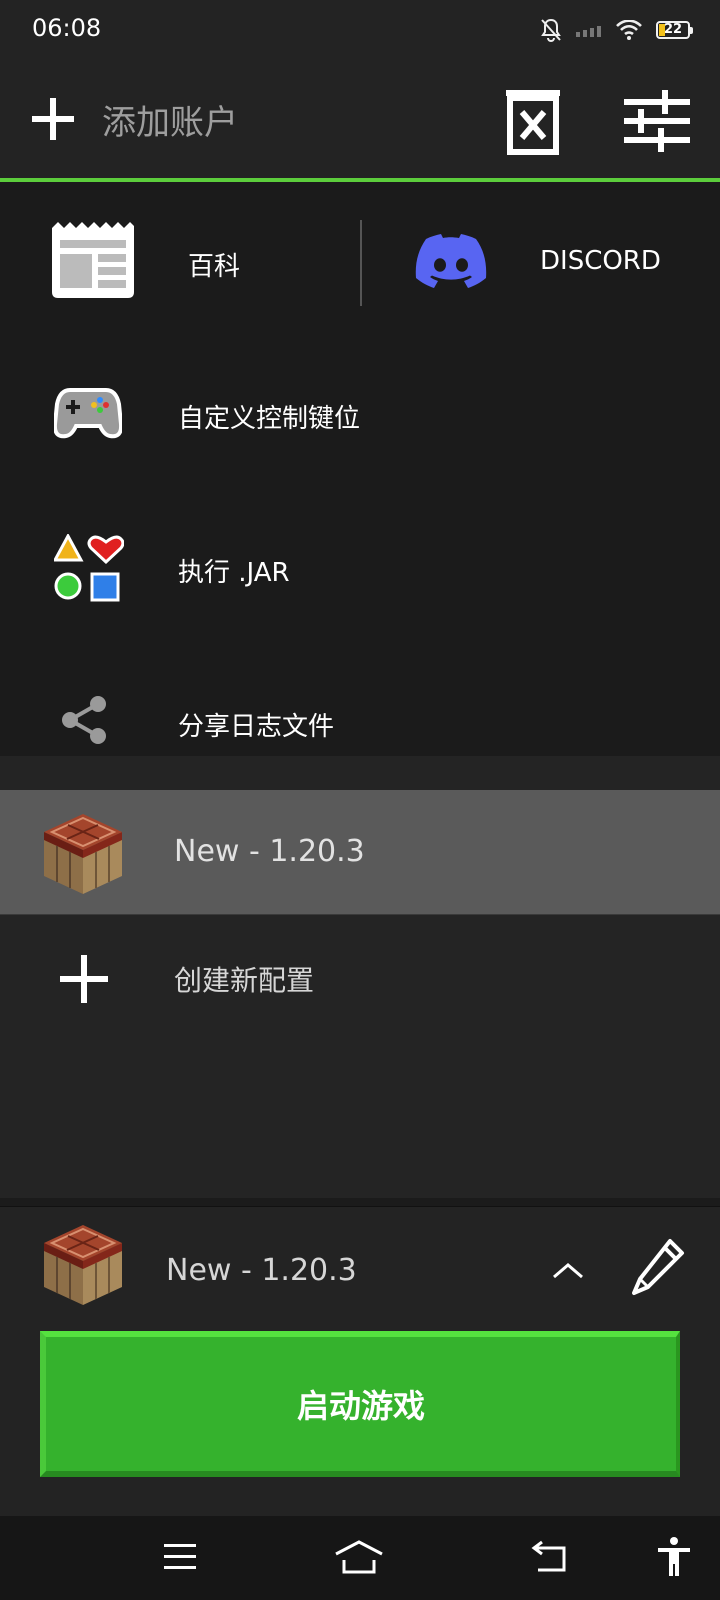 The height and width of the screenshot is (1600, 720). I want to click on discord-icon, so click(451, 261).